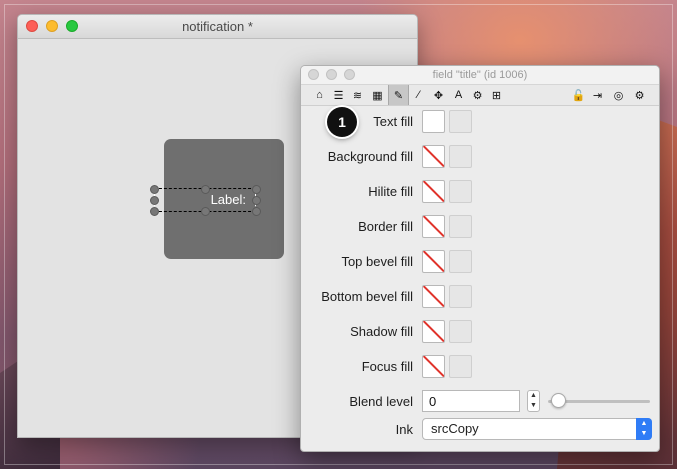 The width and height of the screenshot is (677, 469). I want to click on inspector-minimize-button, so click(331, 74).